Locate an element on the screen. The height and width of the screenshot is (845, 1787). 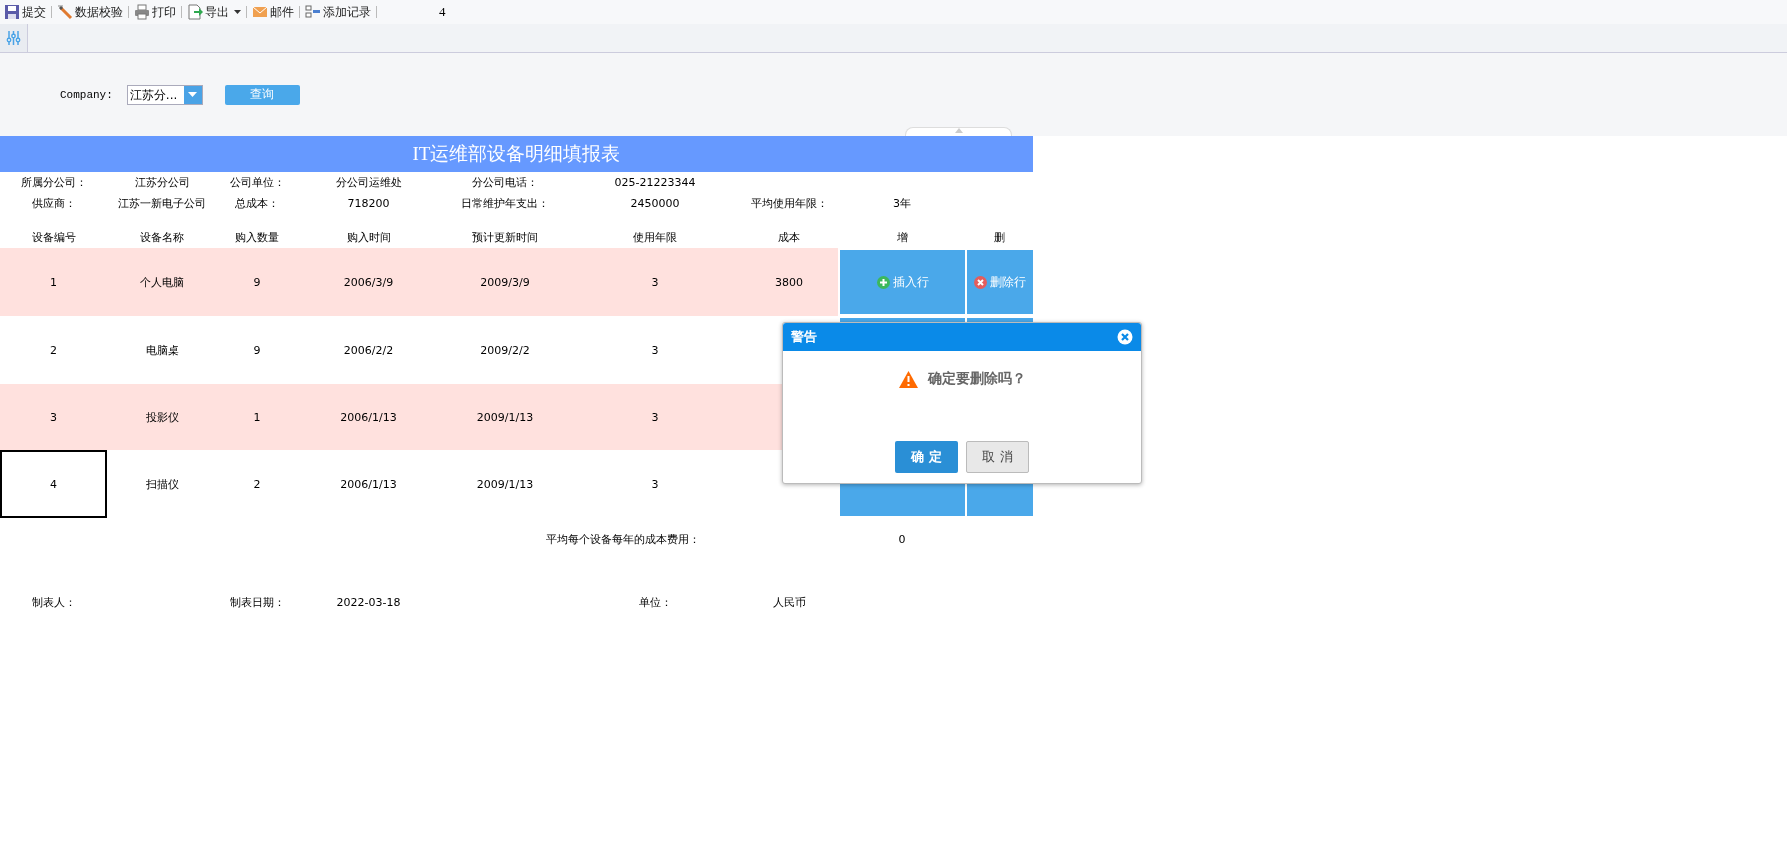
info-value: 分公司运维处 is located at coordinates (368, 183).